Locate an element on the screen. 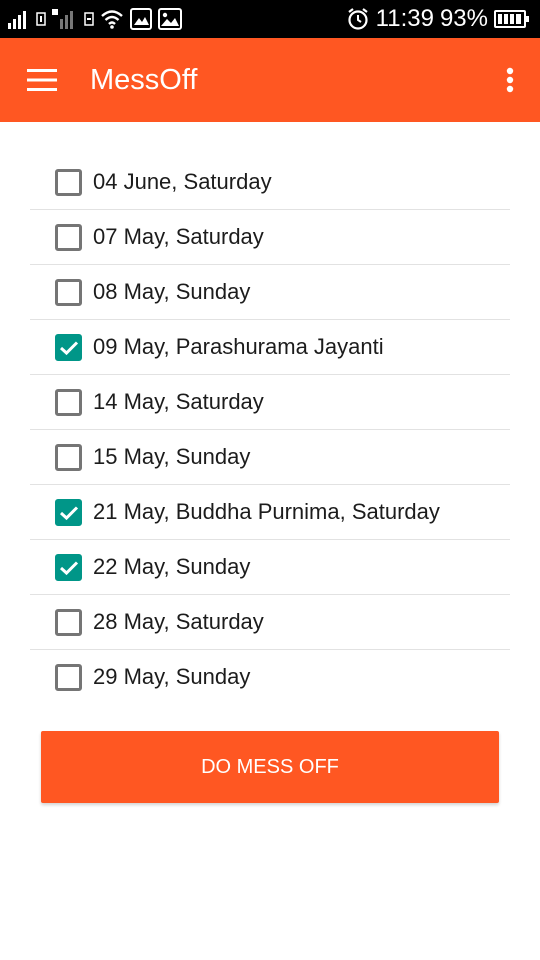  overflow-menu-icon is located at coordinates (510, 80).